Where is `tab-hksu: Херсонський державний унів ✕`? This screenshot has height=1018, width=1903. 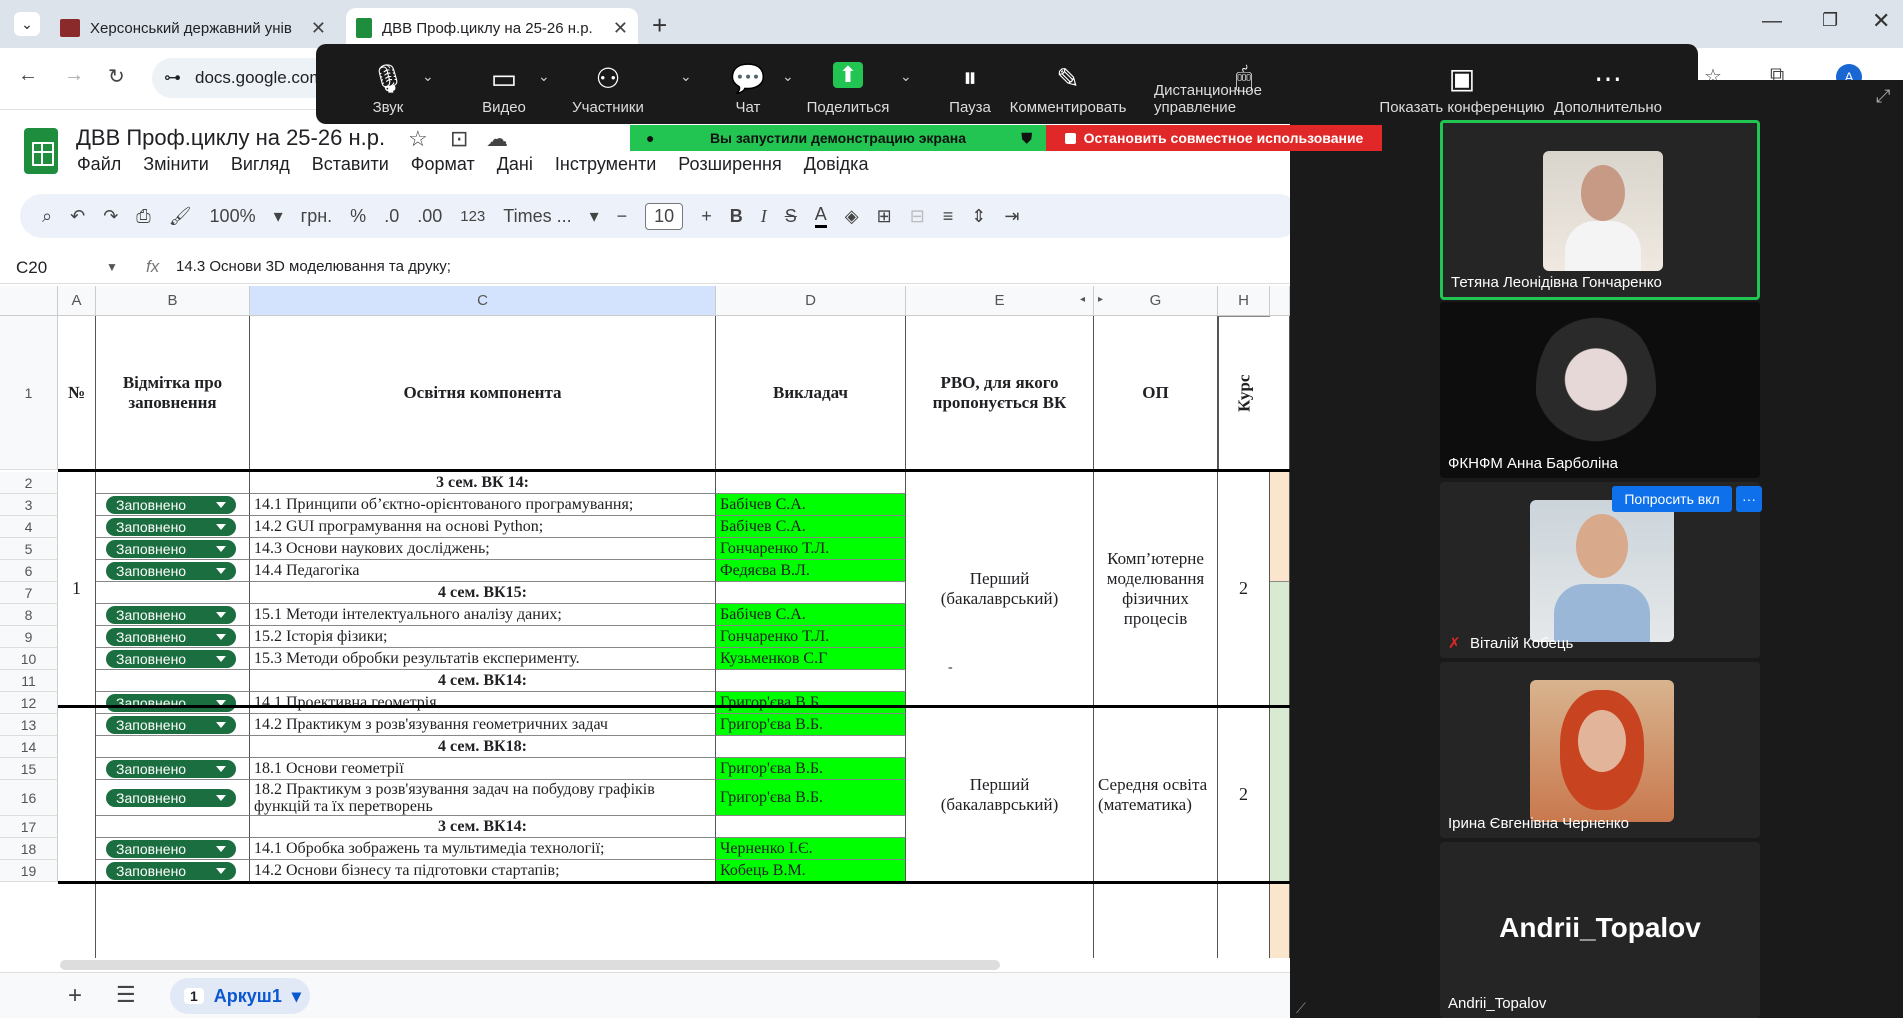 tab-hksu: Херсонський державний унів ✕ is located at coordinates (193, 28).